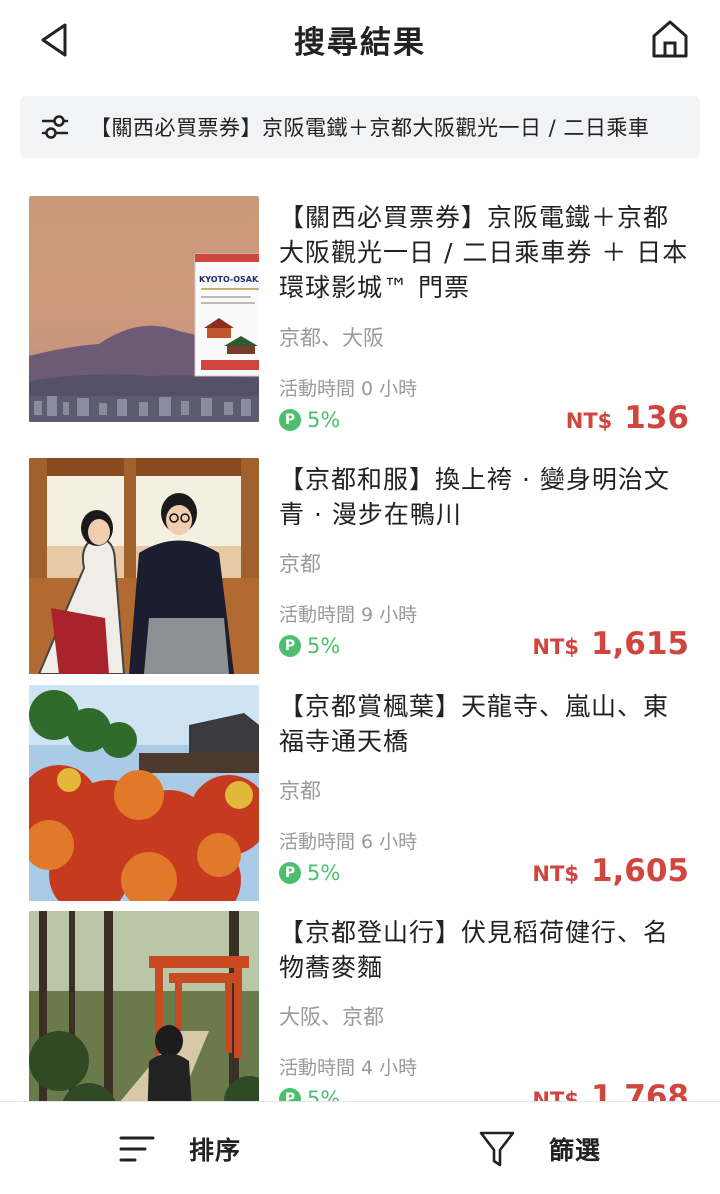  Describe the element at coordinates (474, 497) in the screenshot. I see `result-title: 【京都和服】換上袴 · 變身明治文青 · 漫步在鴨川` at that location.